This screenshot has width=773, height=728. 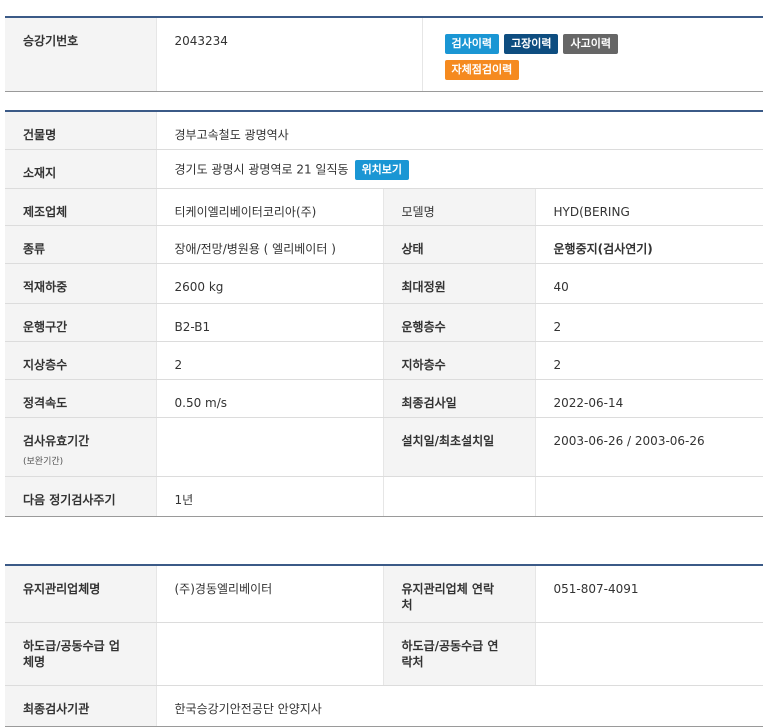 I want to click on elevator-number-table: 승강기번호 2043234 검사이력 고장이력 사고이력 자체점검이력, so click(x=384, y=54).